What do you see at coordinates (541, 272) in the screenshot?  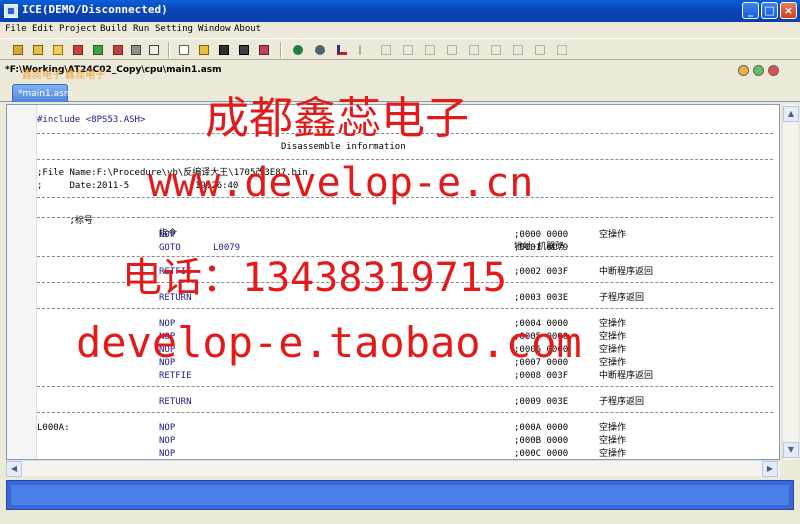 I see `code-address: ;0002 003F` at bounding box center [541, 272].